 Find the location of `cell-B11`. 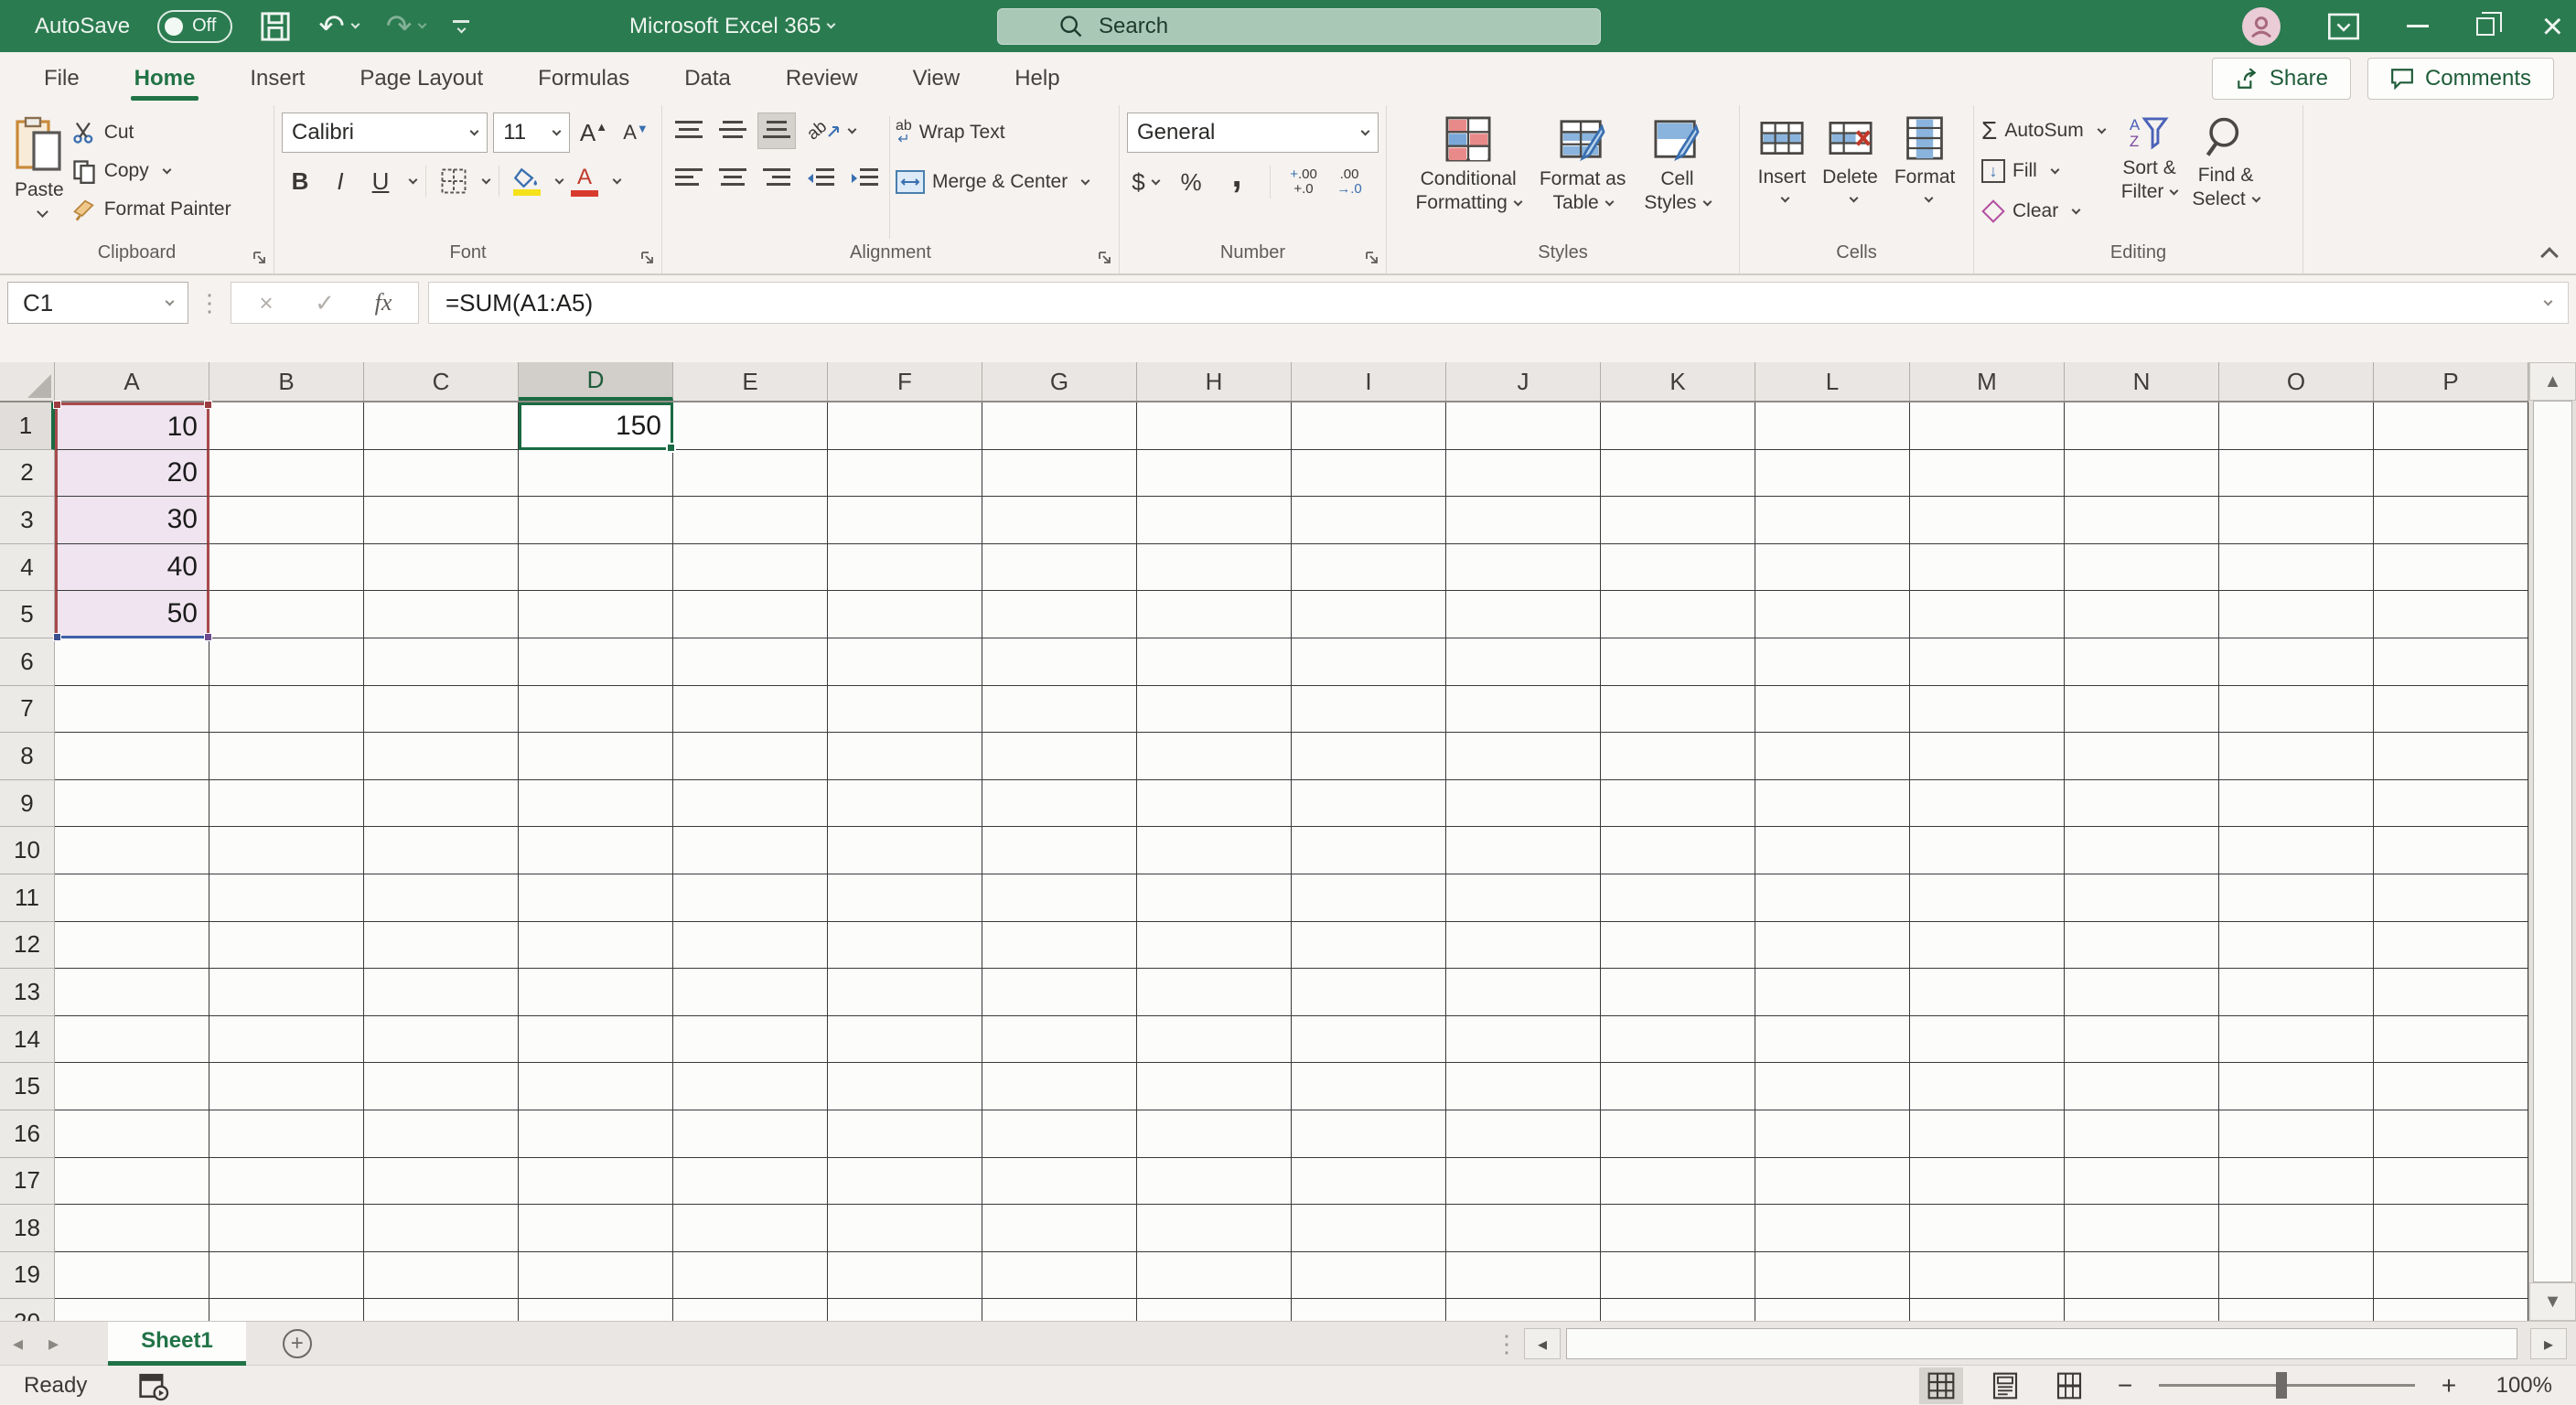

cell-B11 is located at coordinates (287, 898).